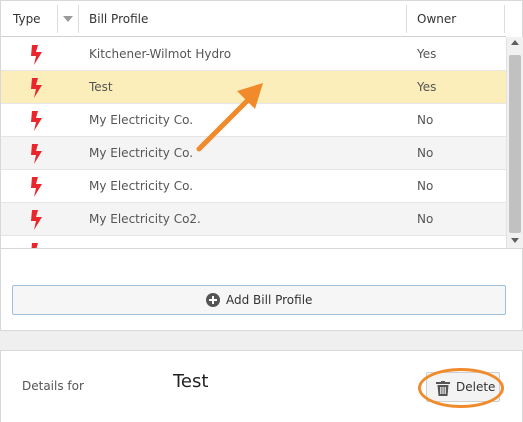 This screenshot has width=523, height=422. I want to click on plus-circle-icon, so click(213, 300).